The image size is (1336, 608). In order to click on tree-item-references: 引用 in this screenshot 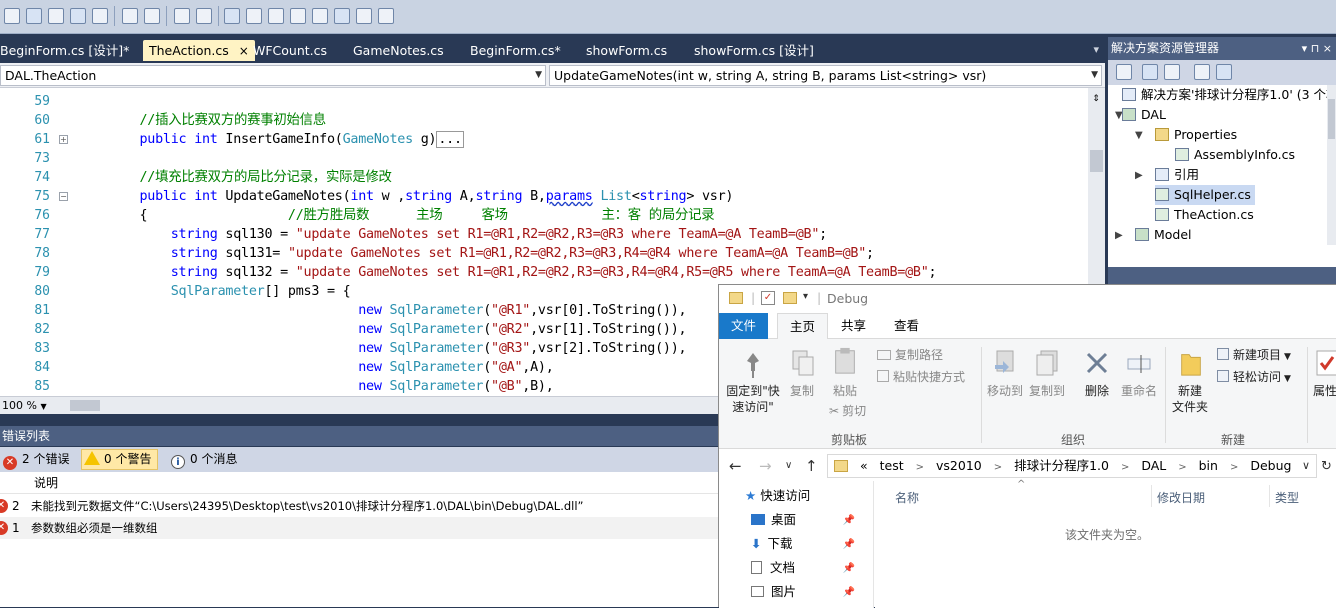, I will do `click(1177, 175)`.